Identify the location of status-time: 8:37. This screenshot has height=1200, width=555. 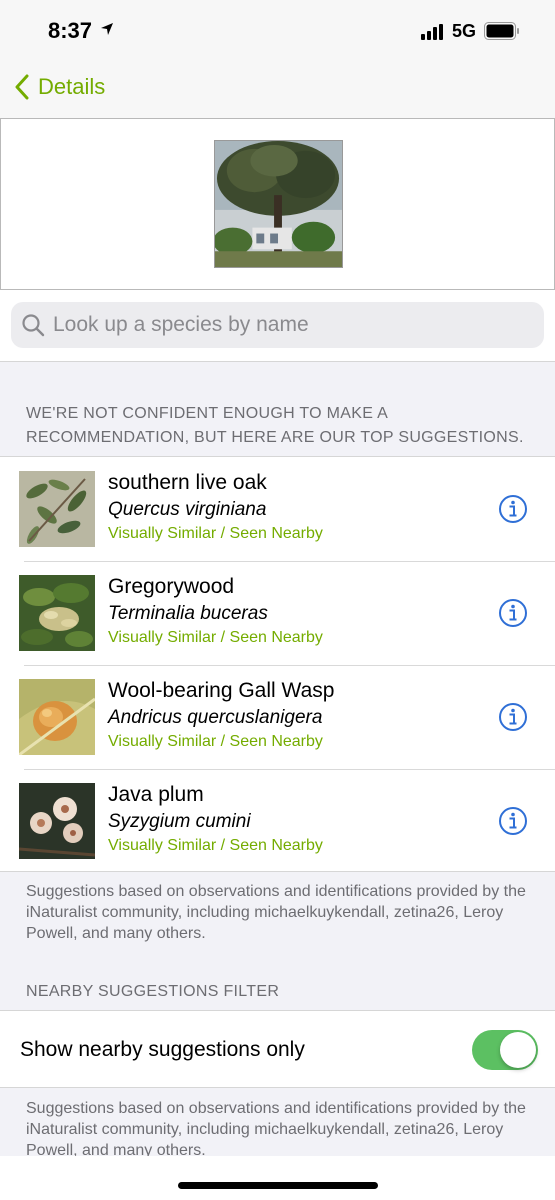
(70, 30).